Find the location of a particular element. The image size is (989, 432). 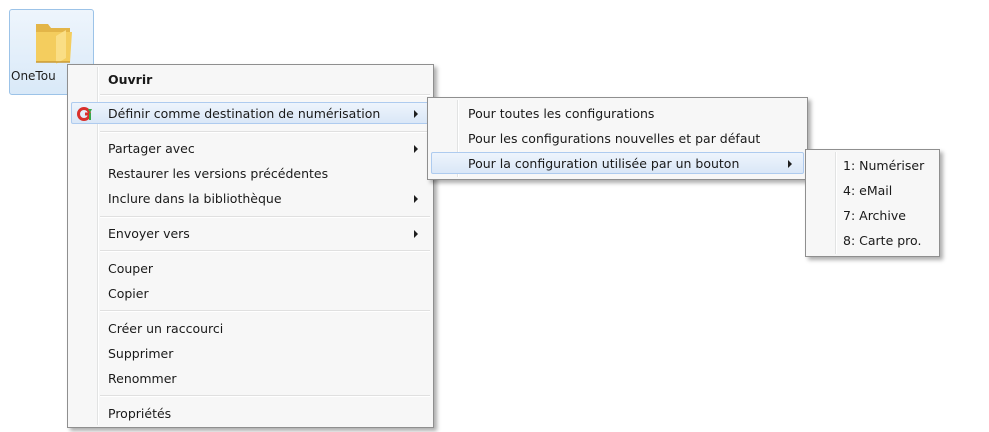

menu-item-label: 4: eMail is located at coordinates (868, 190).